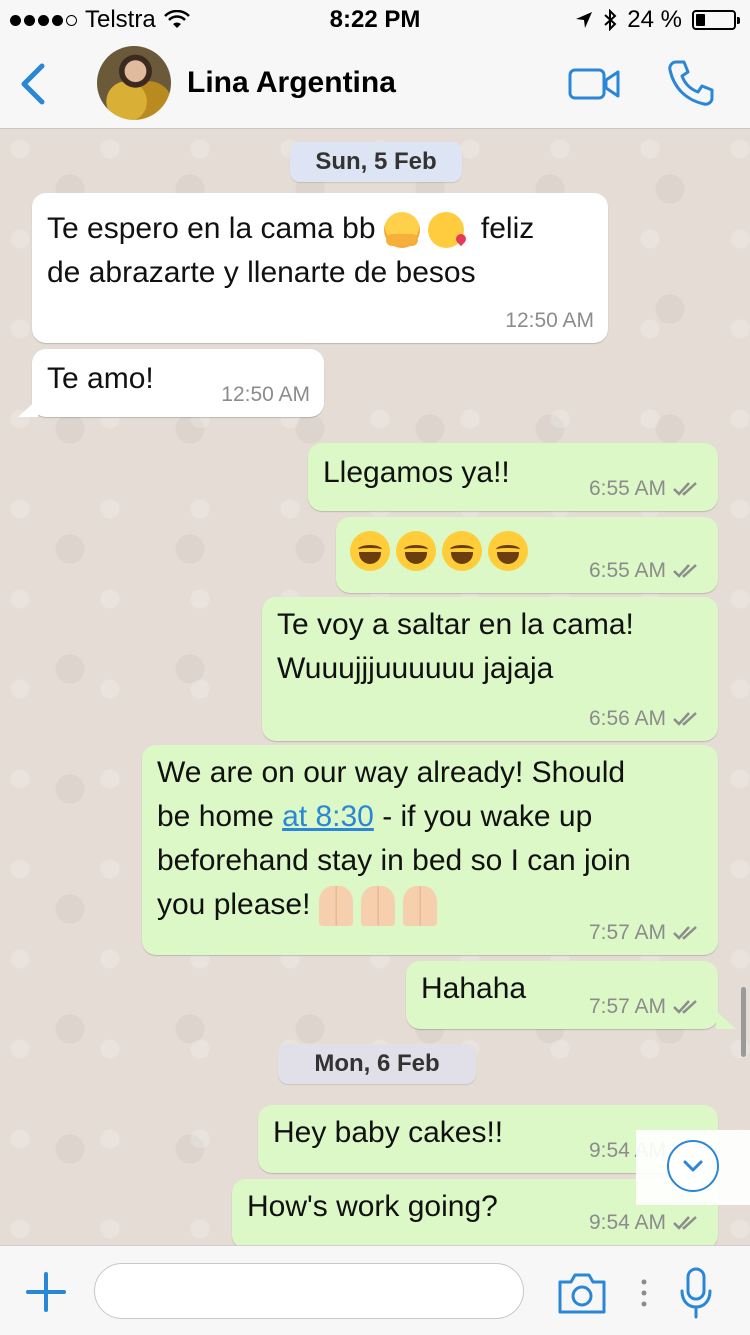  What do you see at coordinates (377, 1064) in the screenshot?
I see `date-separator: Mon, 6 Feb` at bounding box center [377, 1064].